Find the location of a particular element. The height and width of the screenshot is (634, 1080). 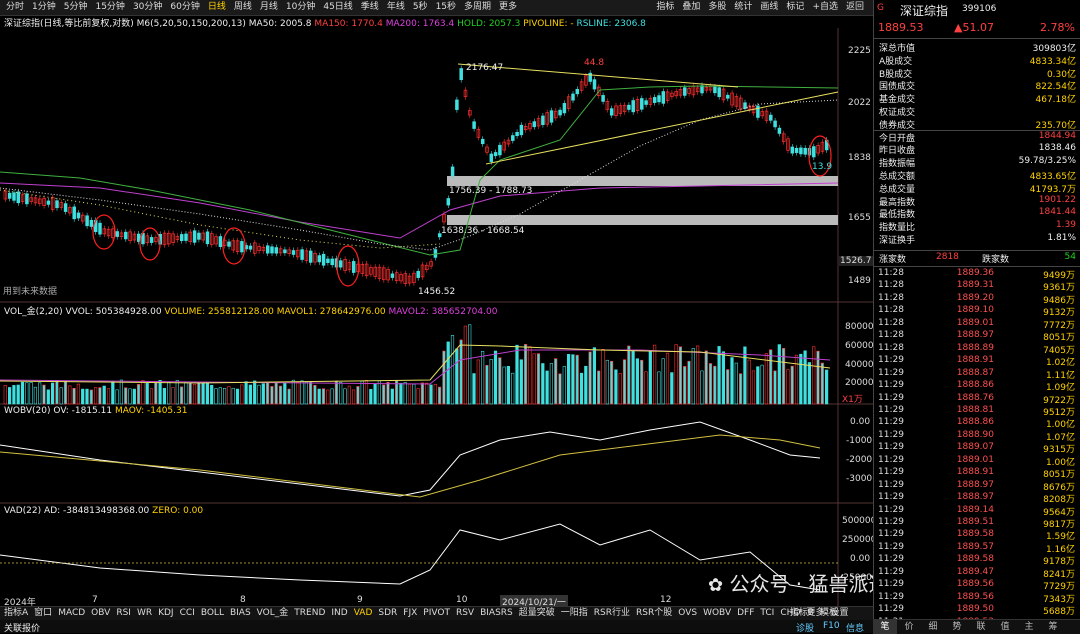

indicator-tab: OBV is located at coordinates (100, 613).